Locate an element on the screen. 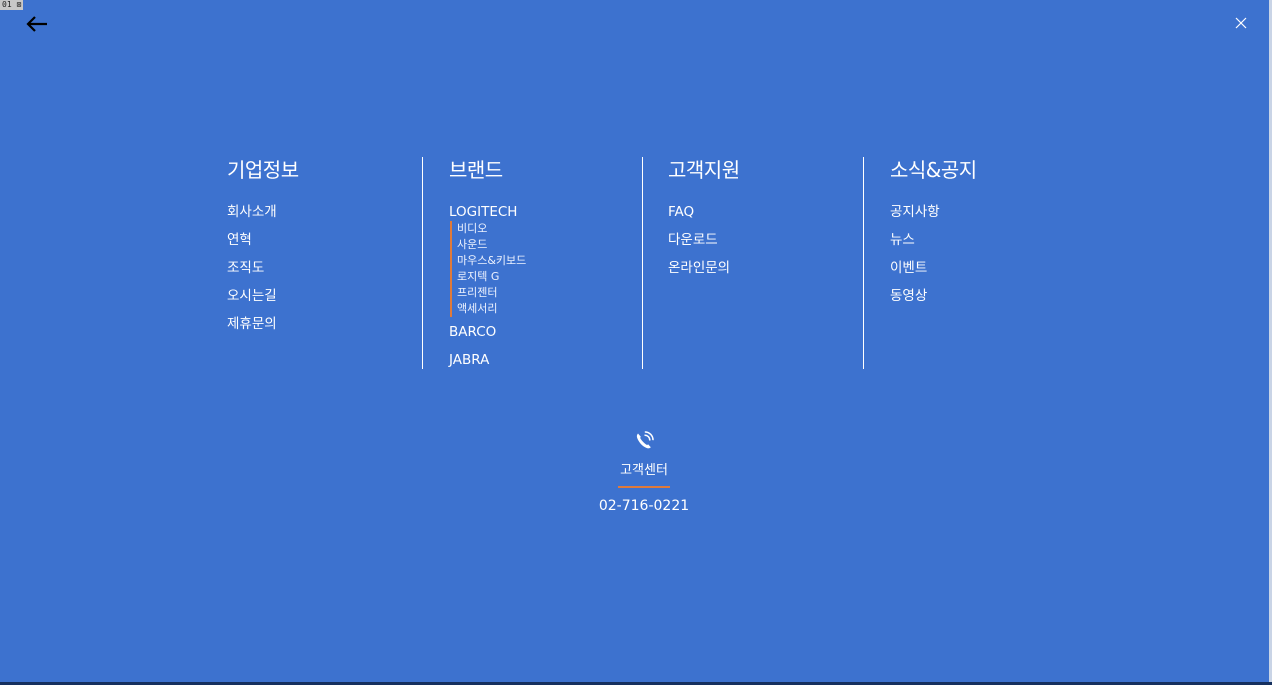  close-button is located at coordinates (1241, 23).